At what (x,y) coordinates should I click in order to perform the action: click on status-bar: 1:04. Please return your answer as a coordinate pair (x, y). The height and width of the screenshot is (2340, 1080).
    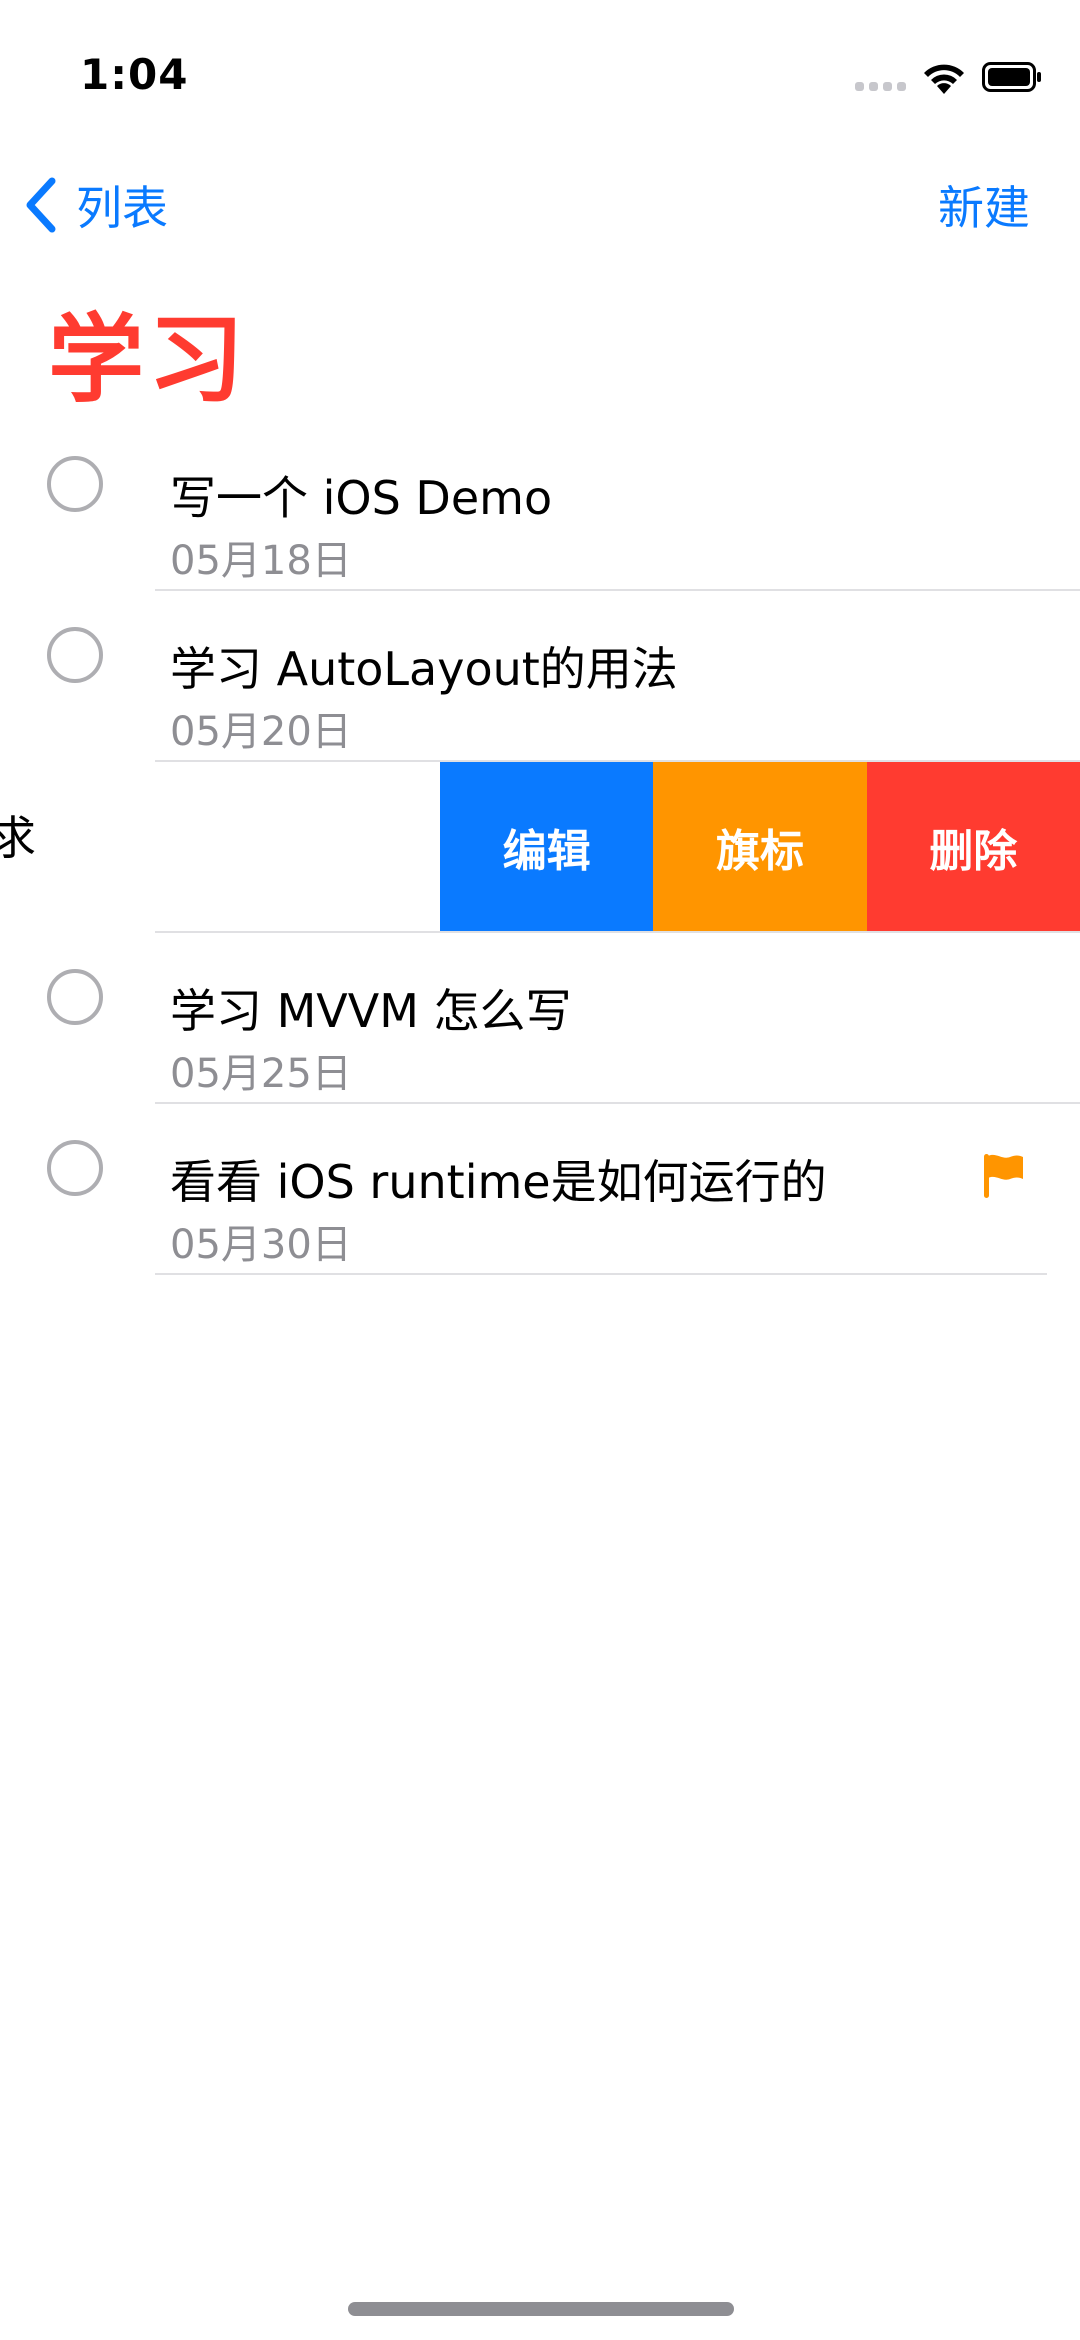
    Looking at the image, I should click on (540, 75).